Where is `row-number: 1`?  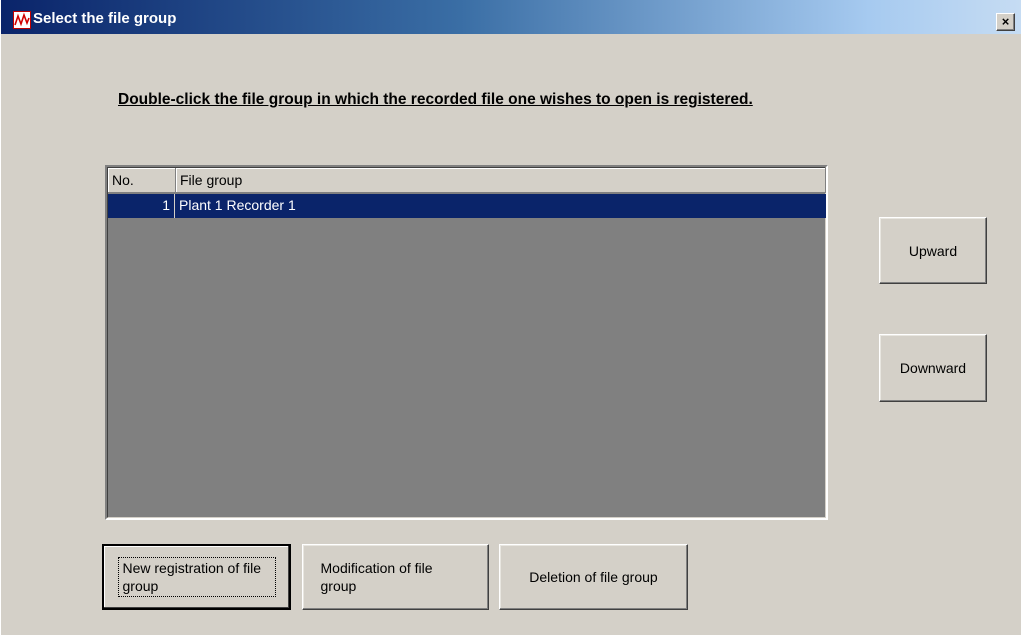
row-number: 1 is located at coordinates (141, 206).